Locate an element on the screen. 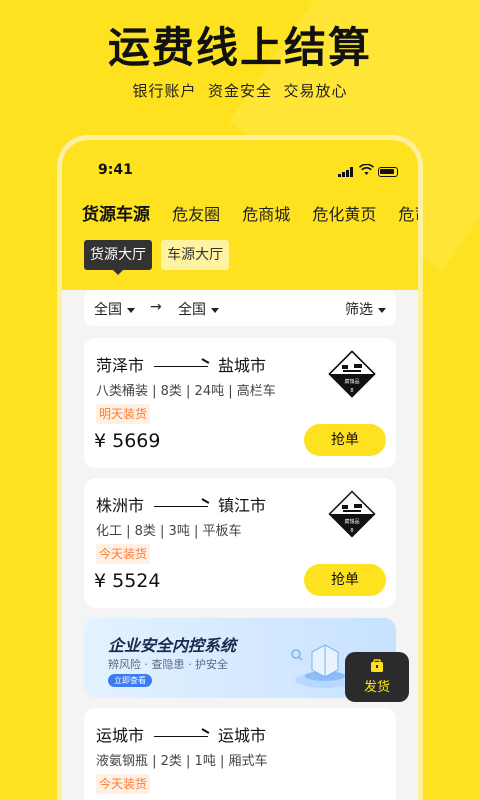 The height and width of the screenshot is (800, 480). tab-cargo-vehicle: 货源车源 is located at coordinates (116, 212).